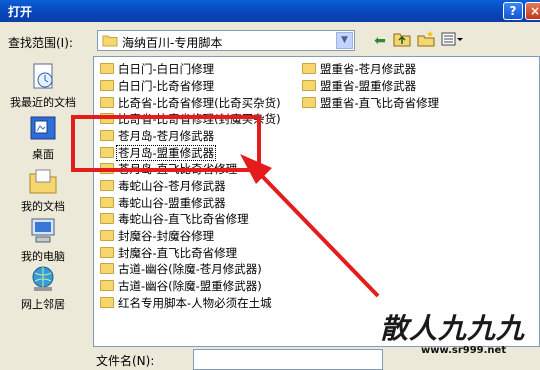 The width and height of the screenshot is (540, 370). Describe the element at coordinates (288, 359) in the screenshot. I see `filename-field` at that location.